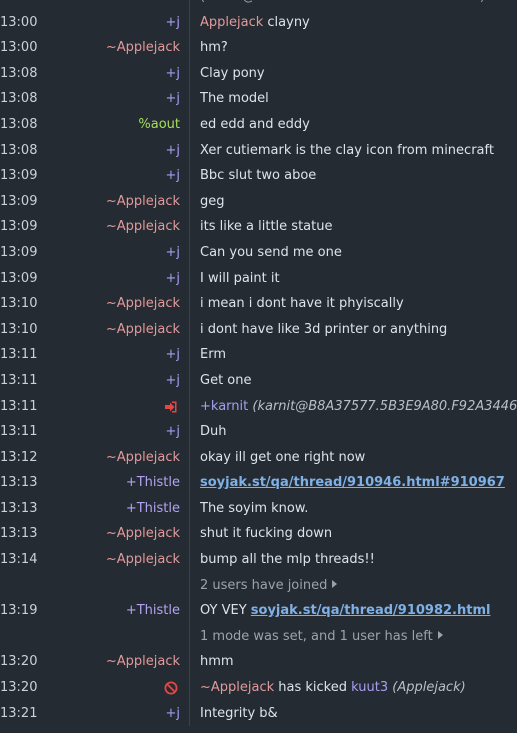 The width and height of the screenshot is (517, 733). I want to click on log-row: 13:09 +j Can you send me one, so click(258, 253).